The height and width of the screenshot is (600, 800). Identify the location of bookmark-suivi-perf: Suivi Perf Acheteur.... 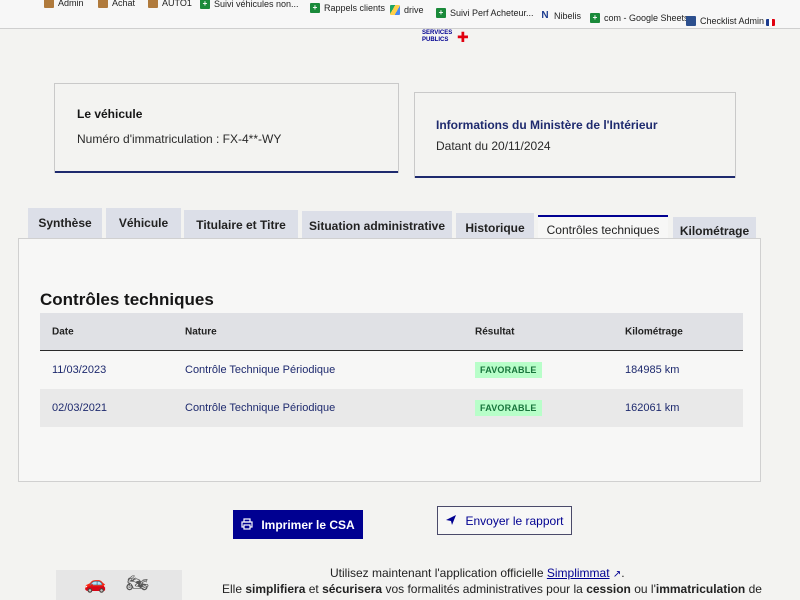
(485, 13).